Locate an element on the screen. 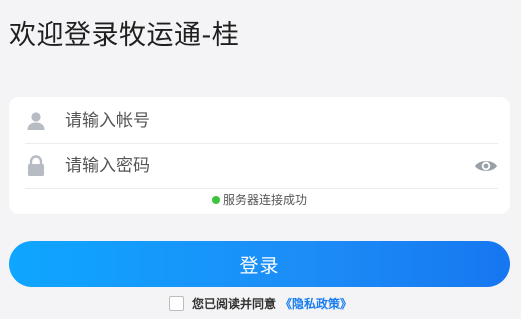 This screenshot has height=319, width=521. username-input is located at coordinates (281, 121).